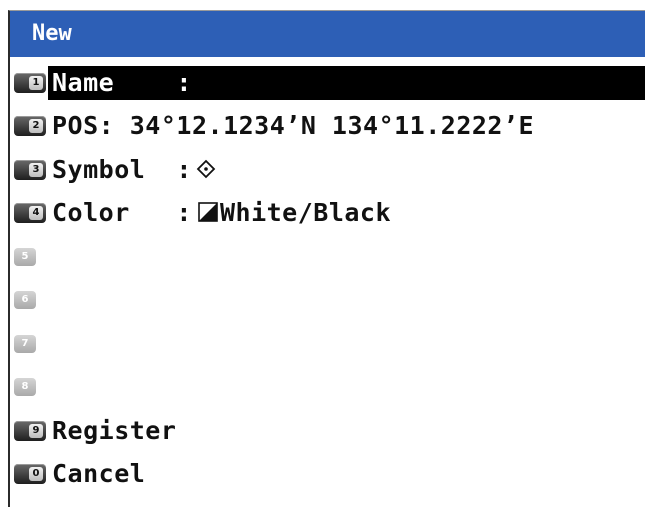  What do you see at coordinates (30, 213) in the screenshot?
I see `key-4-icon: 4` at bounding box center [30, 213].